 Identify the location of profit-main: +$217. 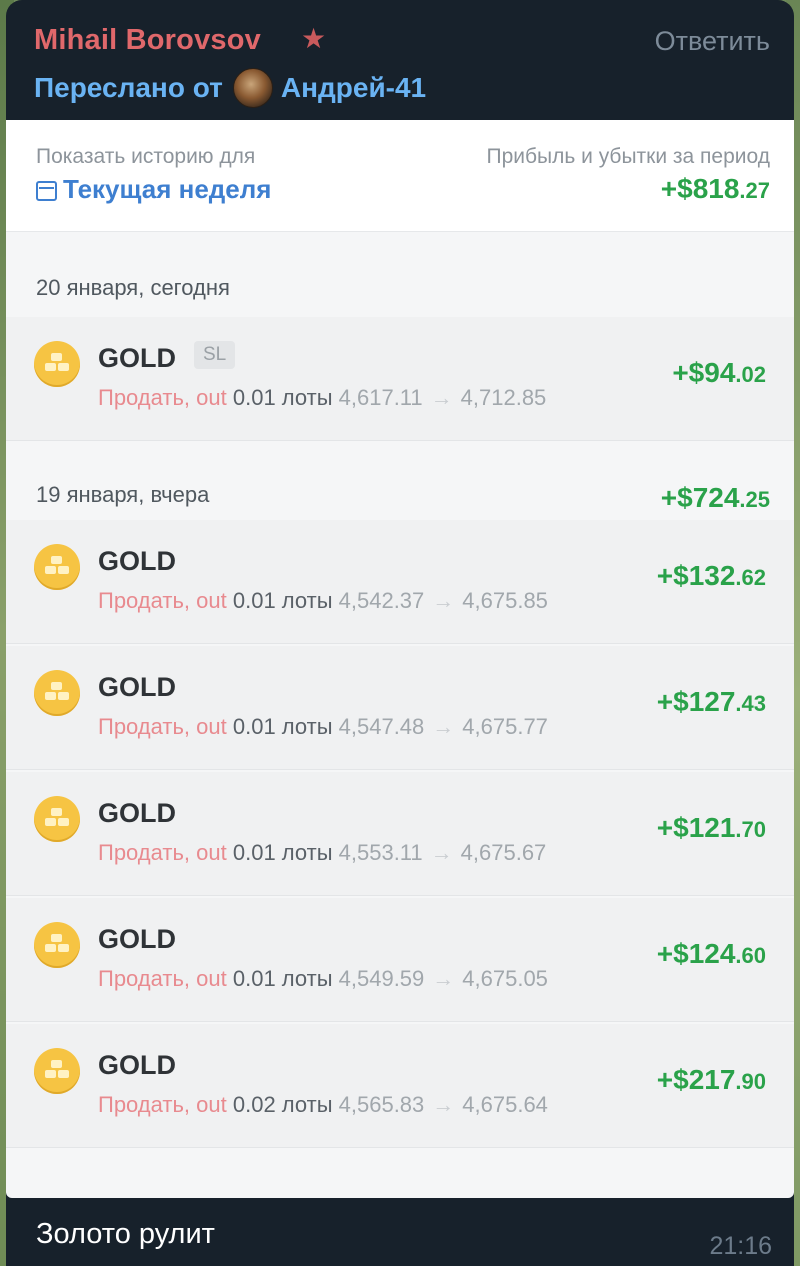
(696, 1079).